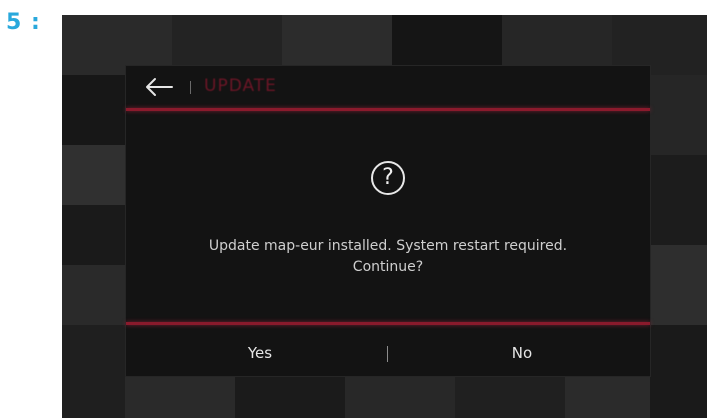  Describe the element at coordinates (388, 109) in the screenshot. I see `header-divider` at that location.